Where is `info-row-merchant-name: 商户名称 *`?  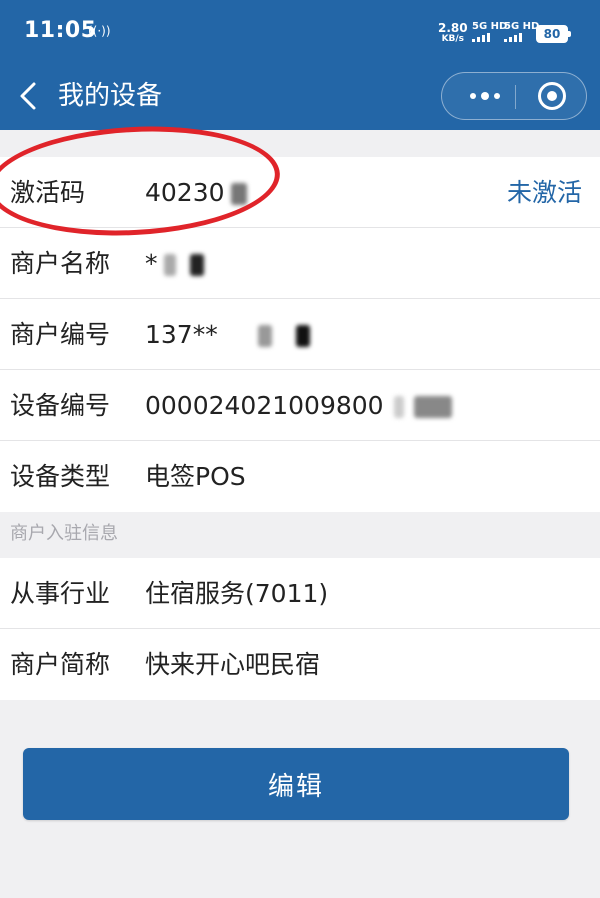 info-row-merchant-name: 商户名称 * is located at coordinates (300, 263).